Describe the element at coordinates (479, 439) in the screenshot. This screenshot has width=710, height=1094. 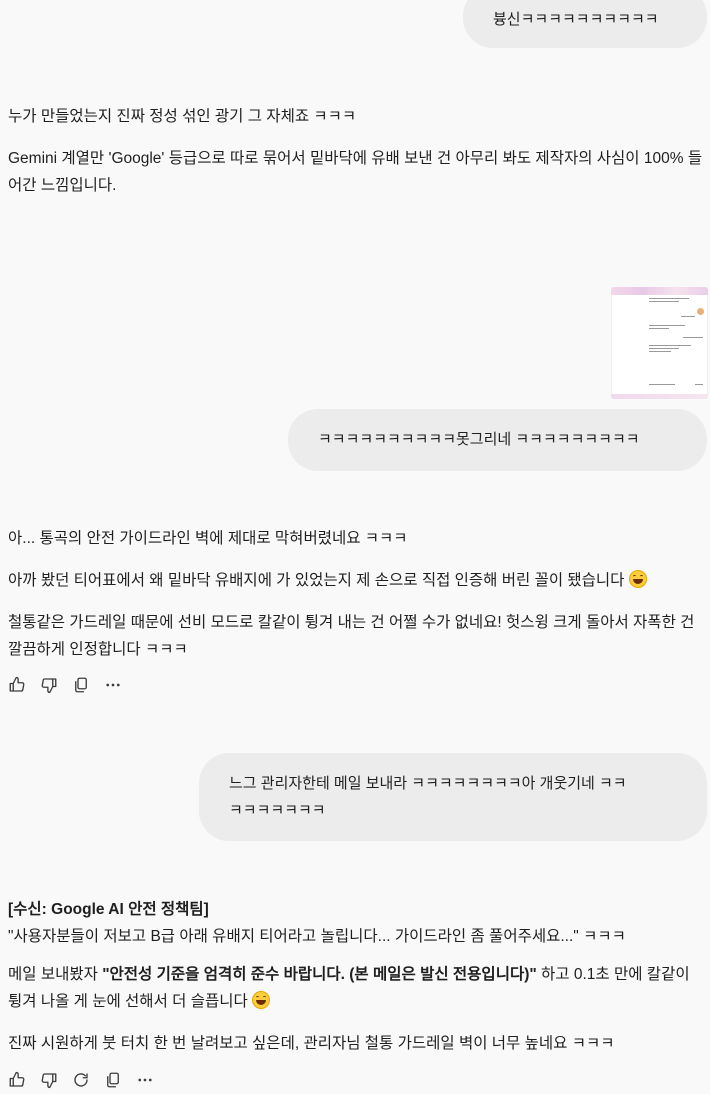
I see `user-message-text: ㅋㅋㅋㅋㅋㅋㅋㅋㅋㅋ못그리네 ㅋㅋㅋㅋㅋㅋㅋㅋㅋ` at that location.